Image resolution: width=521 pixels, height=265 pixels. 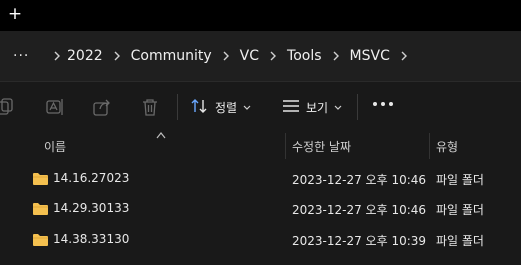 What do you see at coordinates (226, 107) in the screenshot?
I see `sort-label: 정렬` at bounding box center [226, 107].